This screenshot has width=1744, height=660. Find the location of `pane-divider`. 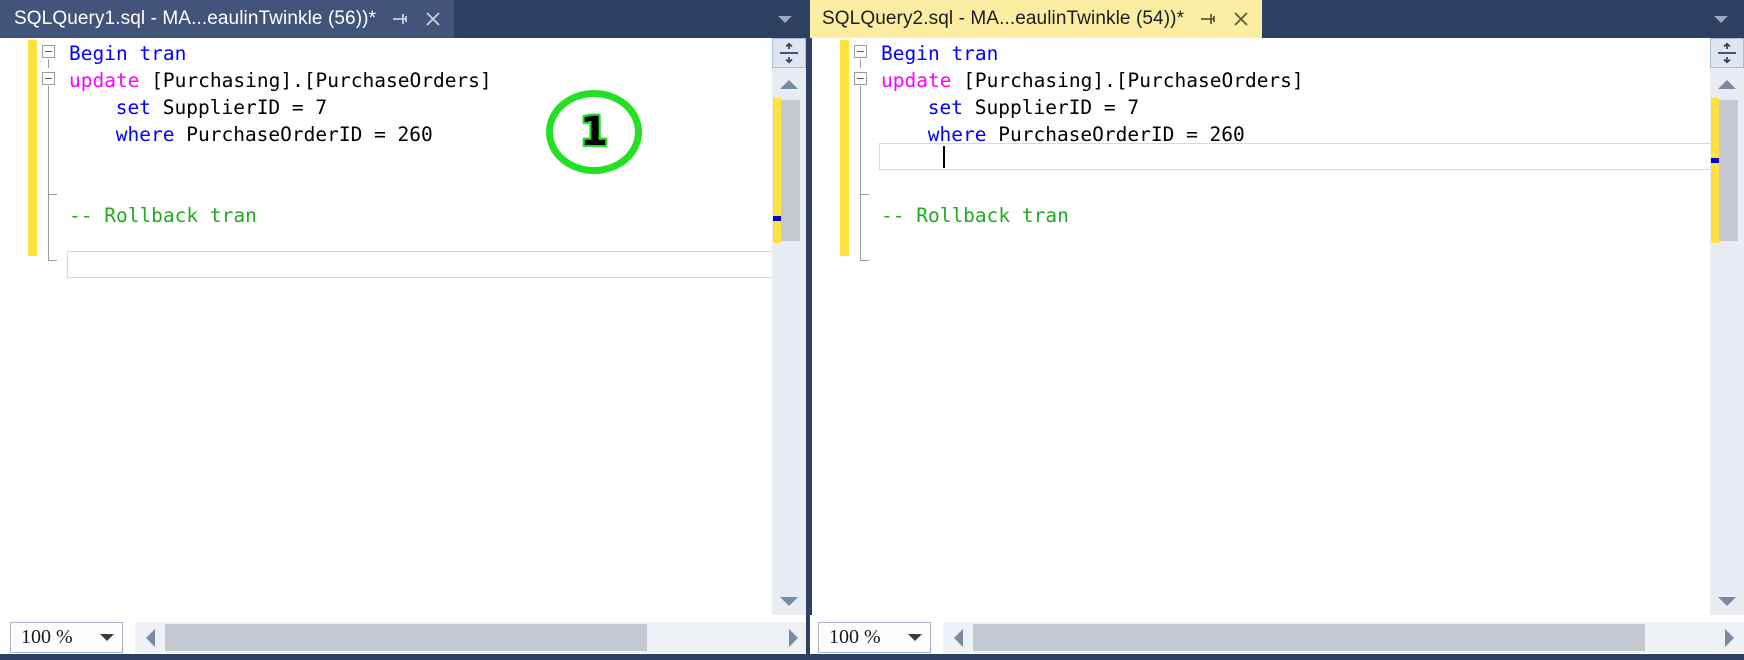

pane-divider is located at coordinates (808, 330).